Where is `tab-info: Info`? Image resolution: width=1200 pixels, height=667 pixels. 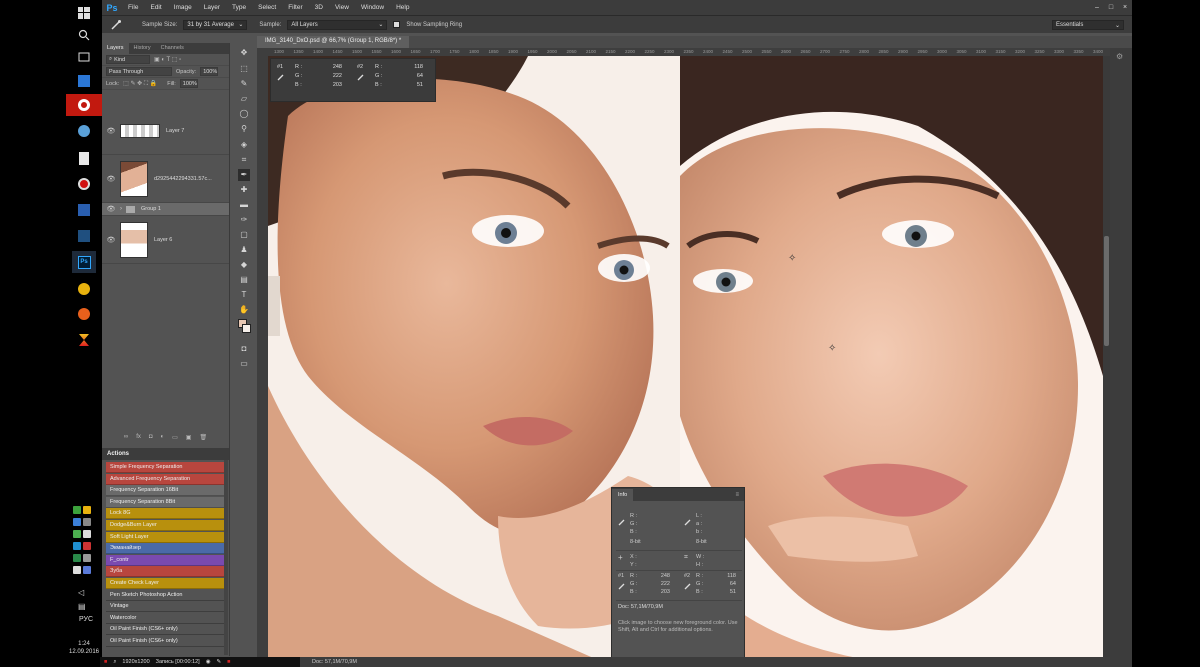 tab-info: Info is located at coordinates (623, 494).